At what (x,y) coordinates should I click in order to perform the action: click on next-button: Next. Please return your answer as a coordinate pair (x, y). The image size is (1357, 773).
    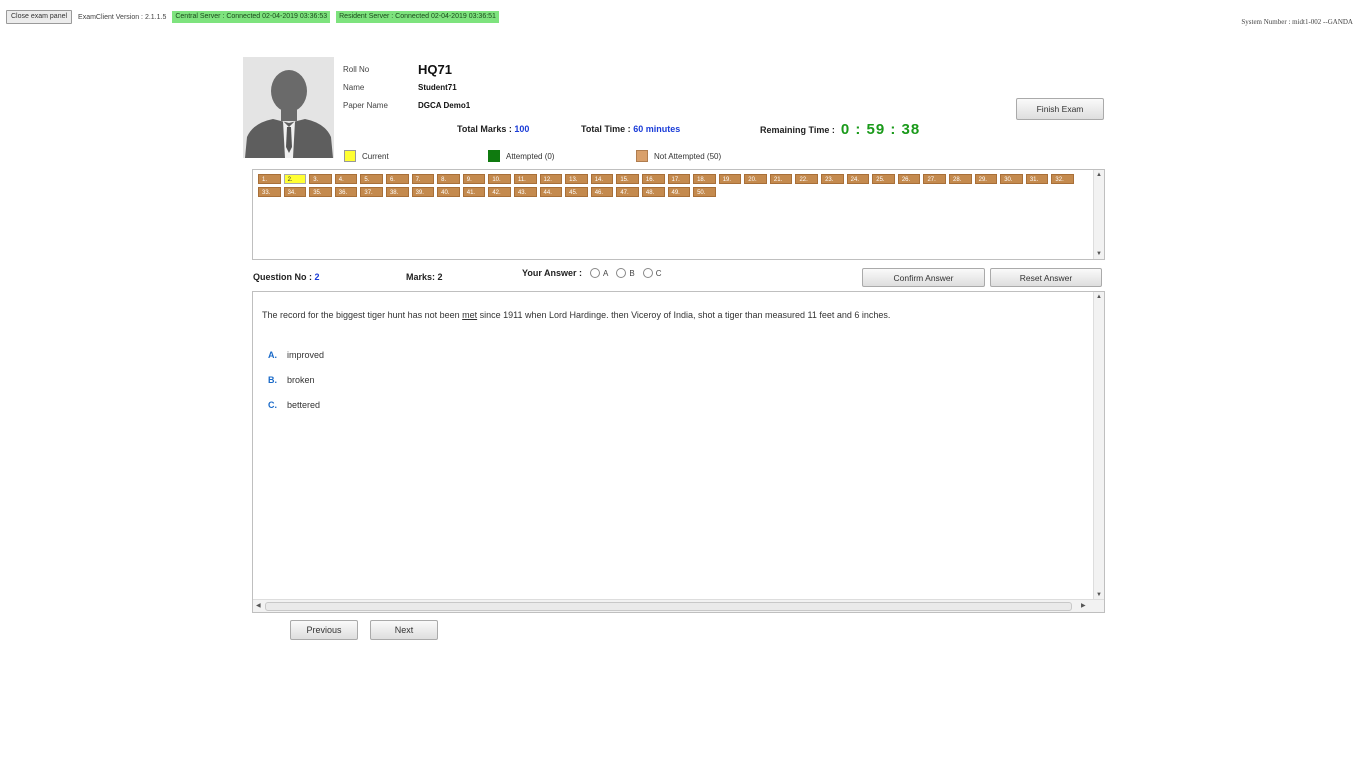
    Looking at the image, I should click on (404, 630).